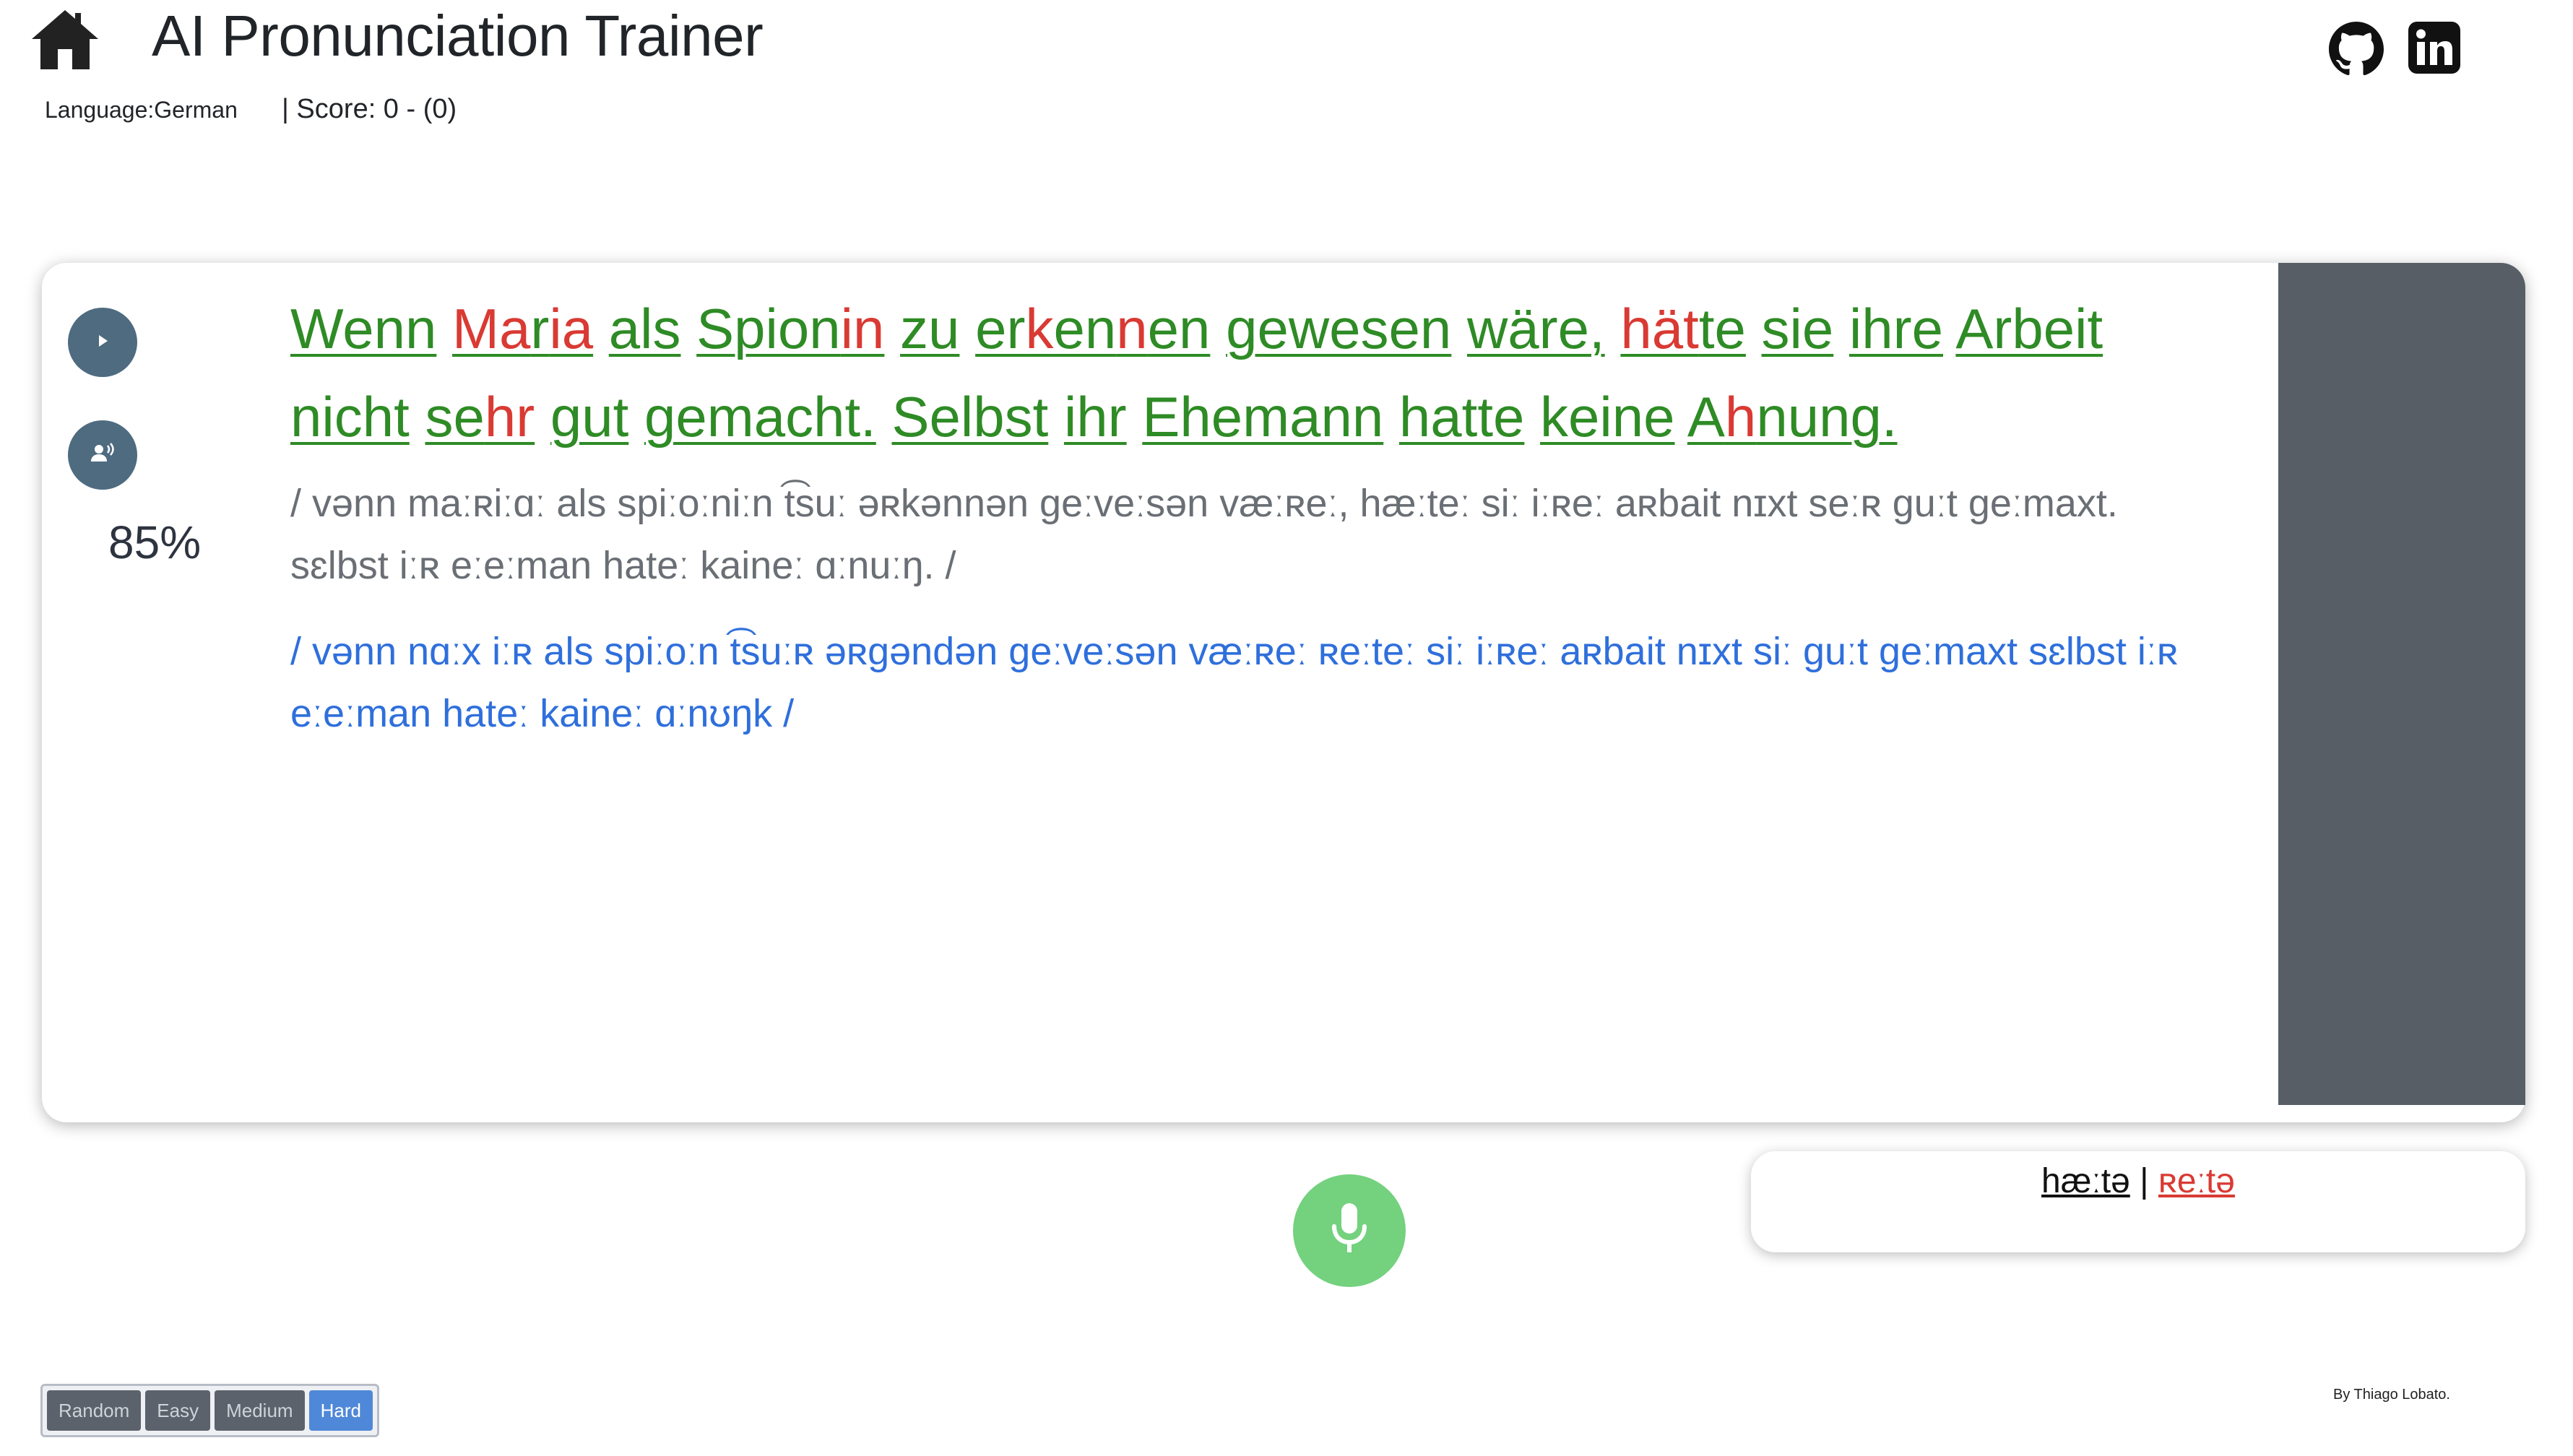  I want to click on word-segment: ihr, so click(1095, 416).